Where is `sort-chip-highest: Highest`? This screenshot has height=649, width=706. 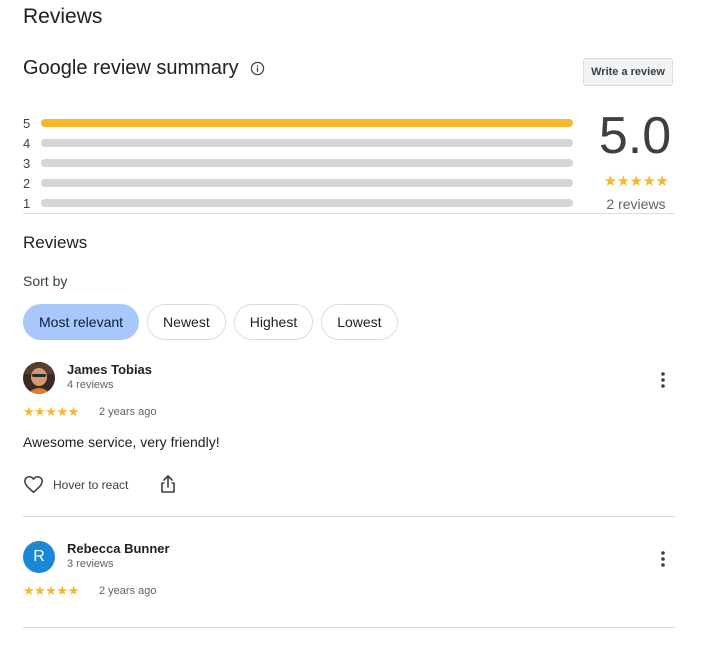
sort-chip-highest: Highest is located at coordinates (273, 322).